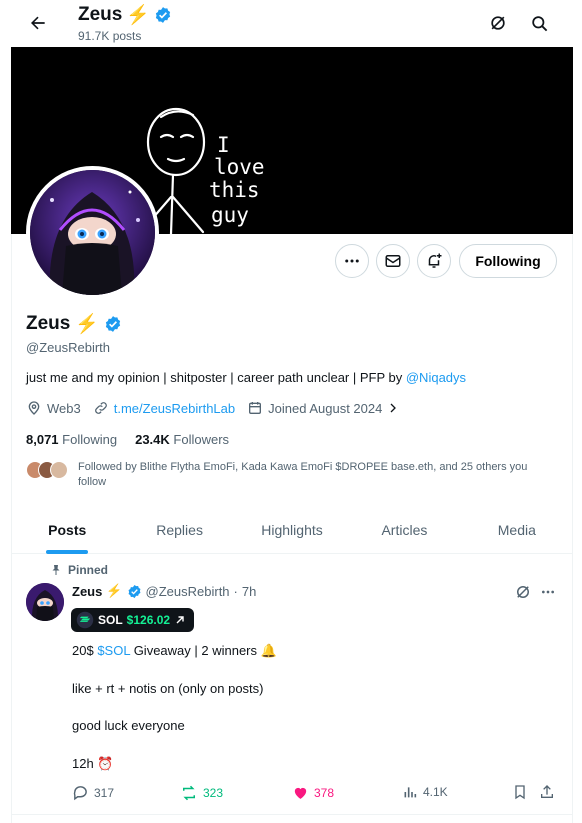 This screenshot has height=823, width=582. I want to click on repost-button: 323, so click(201, 793).